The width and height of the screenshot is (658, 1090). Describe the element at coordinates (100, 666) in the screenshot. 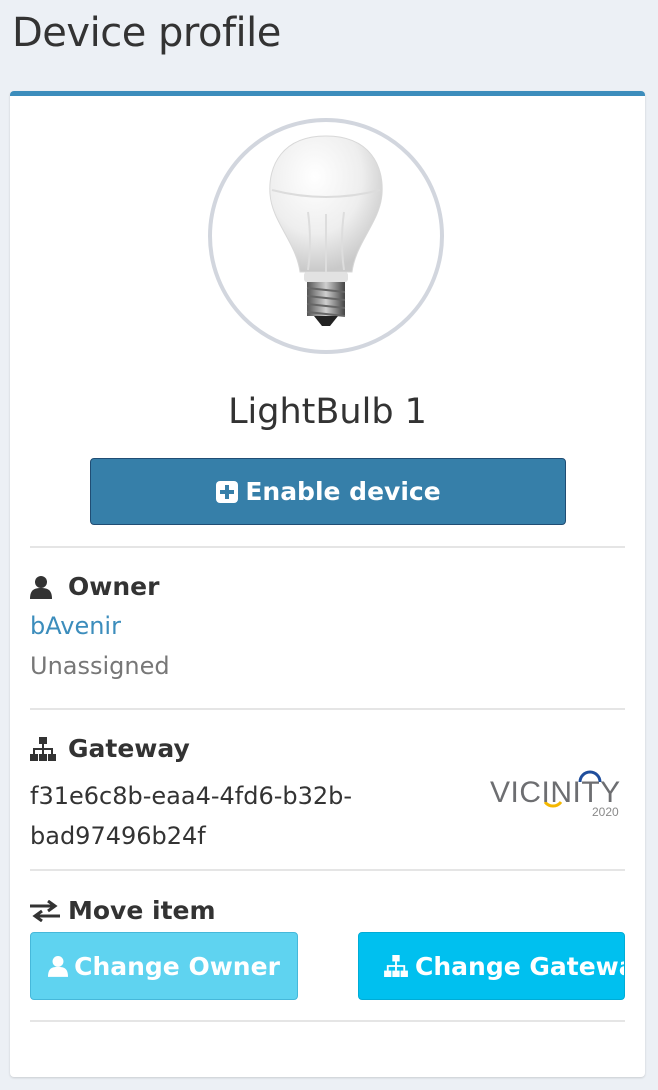

I see `owner-status: Unassigned` at that location.